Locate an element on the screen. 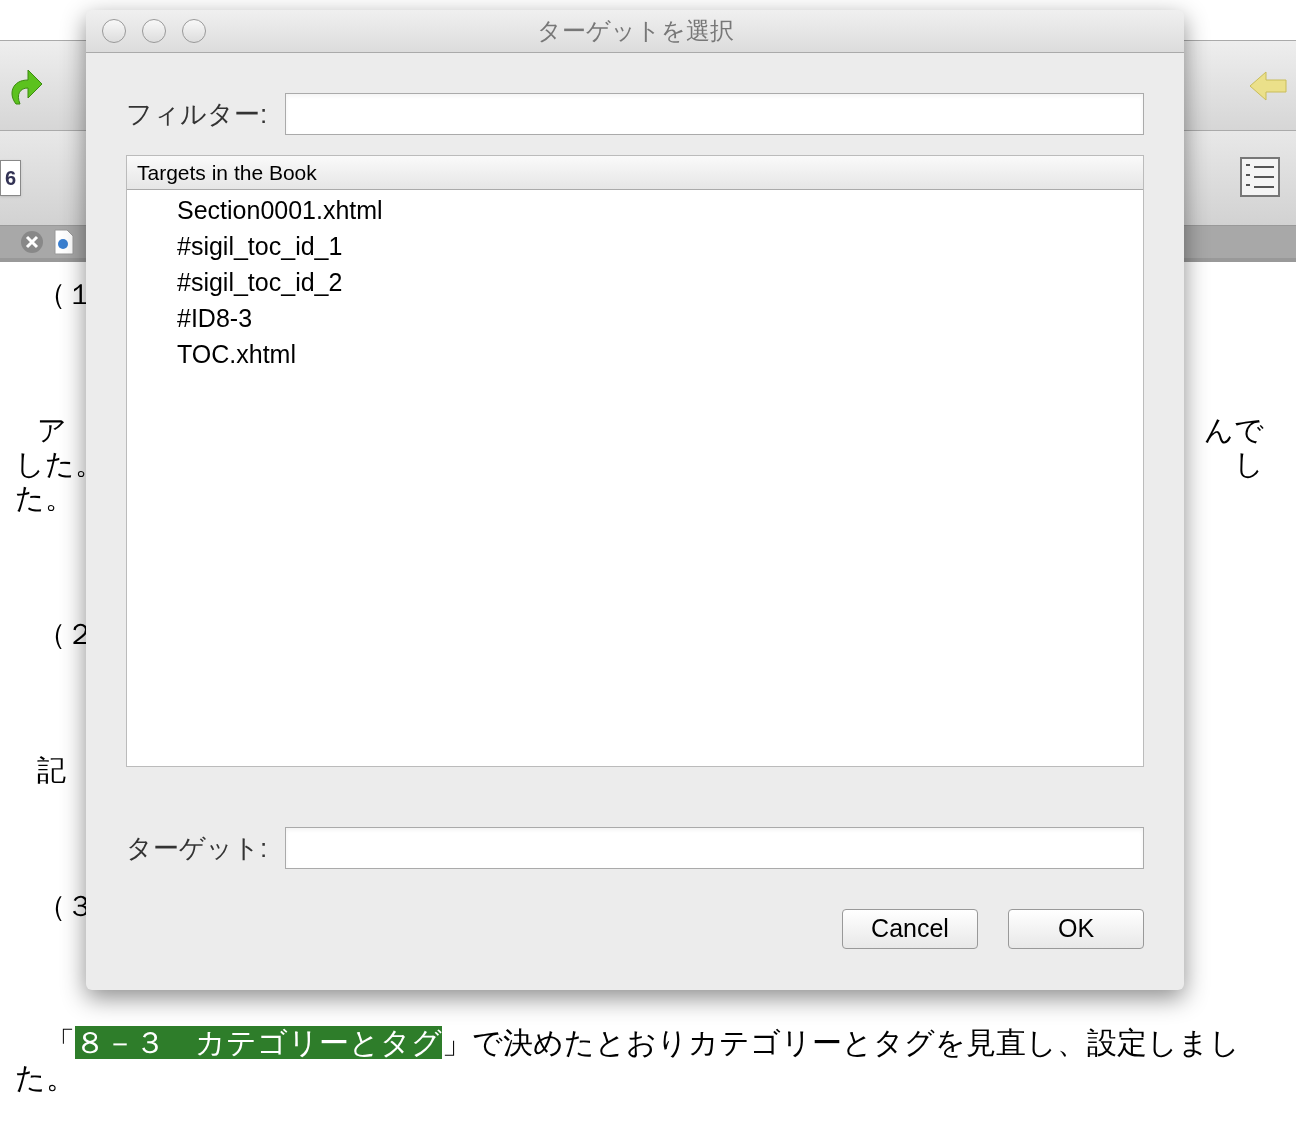 Image resolution: width=1296 pixels, height=1126 pixels. list-item: TOC.xhtml is located at coordinates (635, 354).